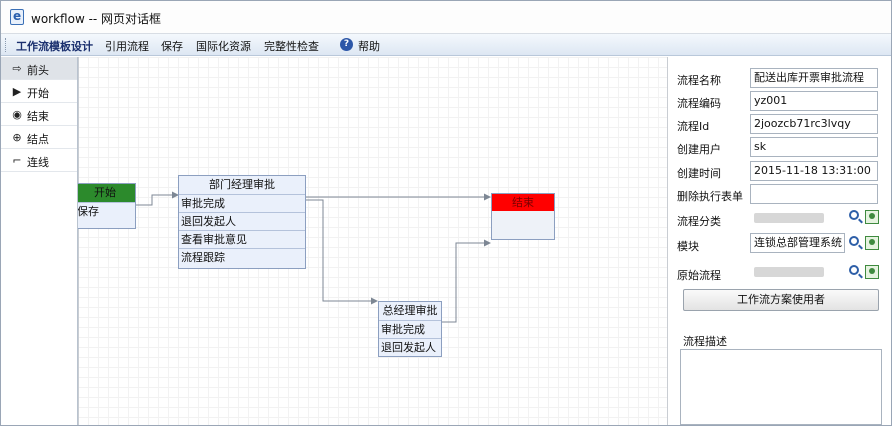  What do you see at coordinates (705, 341) in the screenshot?
I see `label-description: 流程描述` at bounding box center [705, 341].